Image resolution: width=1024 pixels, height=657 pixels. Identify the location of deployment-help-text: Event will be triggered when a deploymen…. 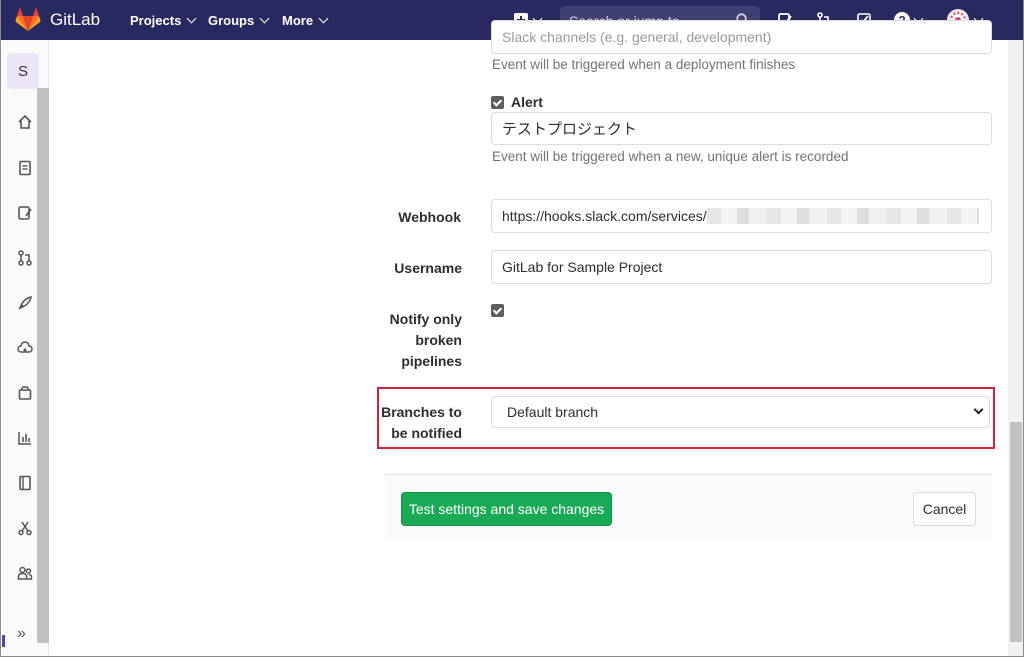
(644, 64).